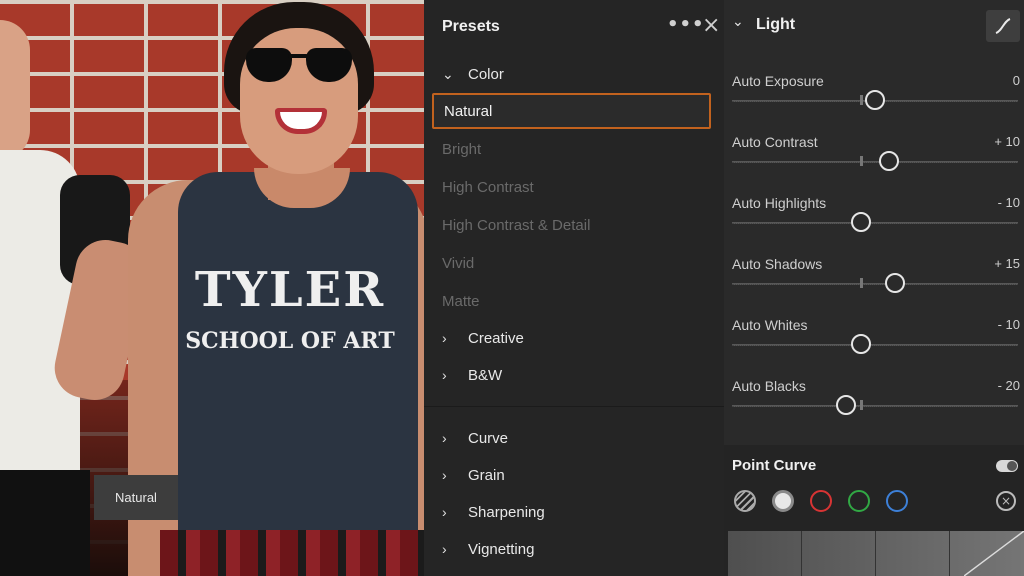 This screenshot has height=576, width=1024. Describe the element at coordinates (506, 512) in the screenshot. I see `section-sharpening-label: Sharpening` at that location.